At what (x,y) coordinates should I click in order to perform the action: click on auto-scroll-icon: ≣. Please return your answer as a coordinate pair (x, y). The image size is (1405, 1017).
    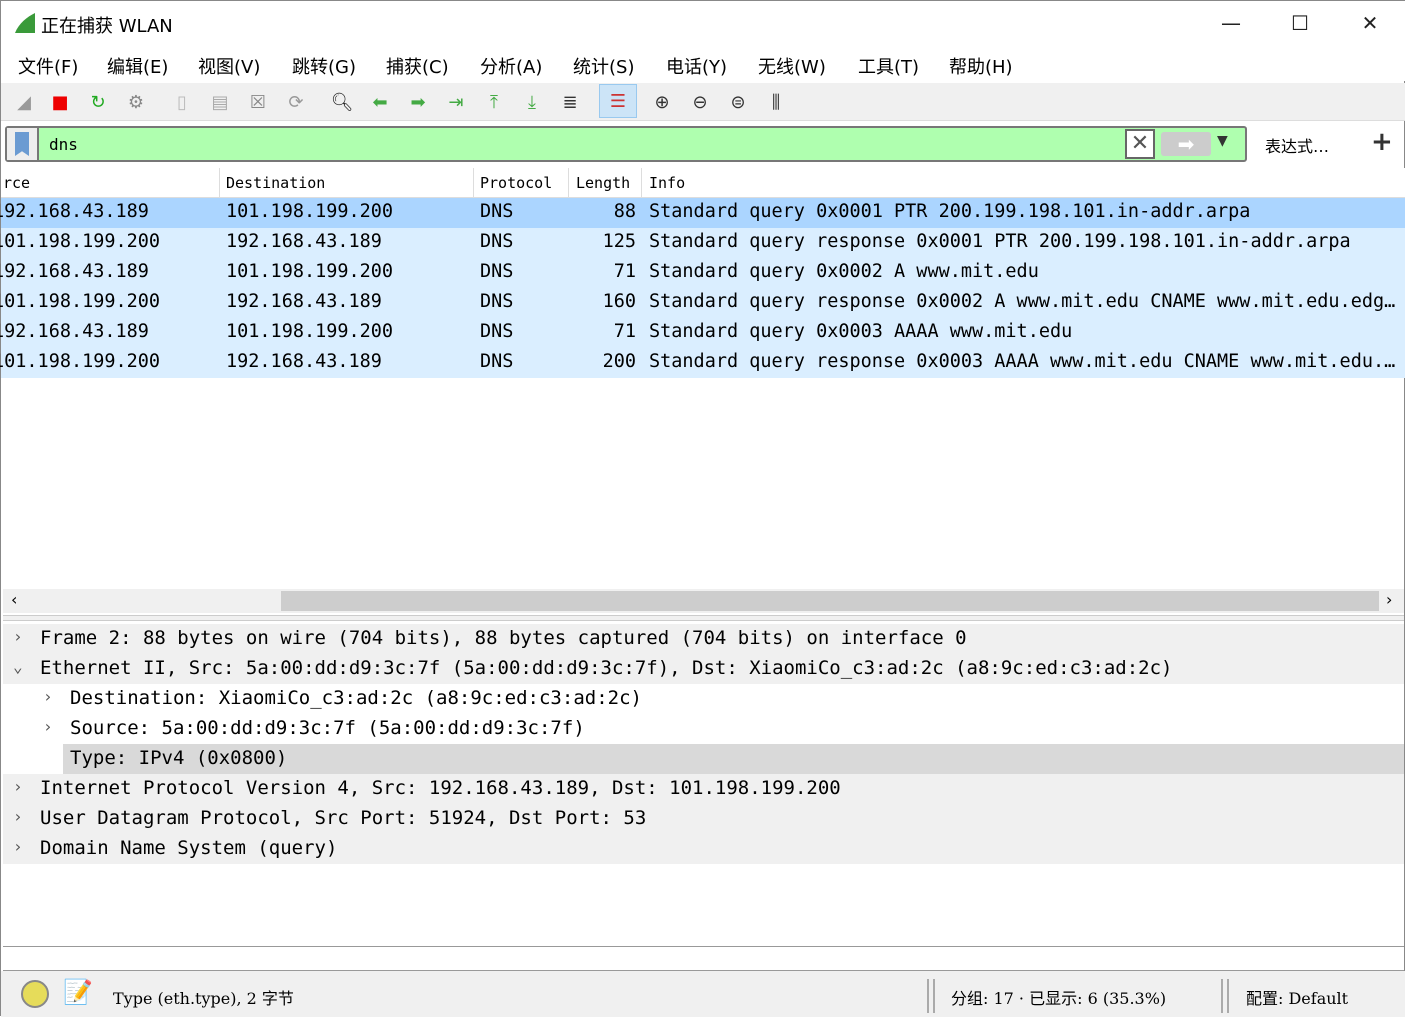
    Looking at the image, I should click on (570, 102).